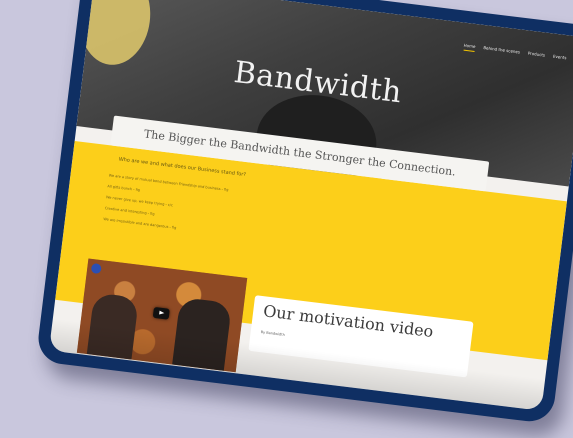 Image resolution: width=573 pixels, height=438 pixels. What do you see at coordinates (501, 51) in the screenshot?
I see `nav-behind-the-scenes: Behind the scenes` at bounding box center [501, 51].